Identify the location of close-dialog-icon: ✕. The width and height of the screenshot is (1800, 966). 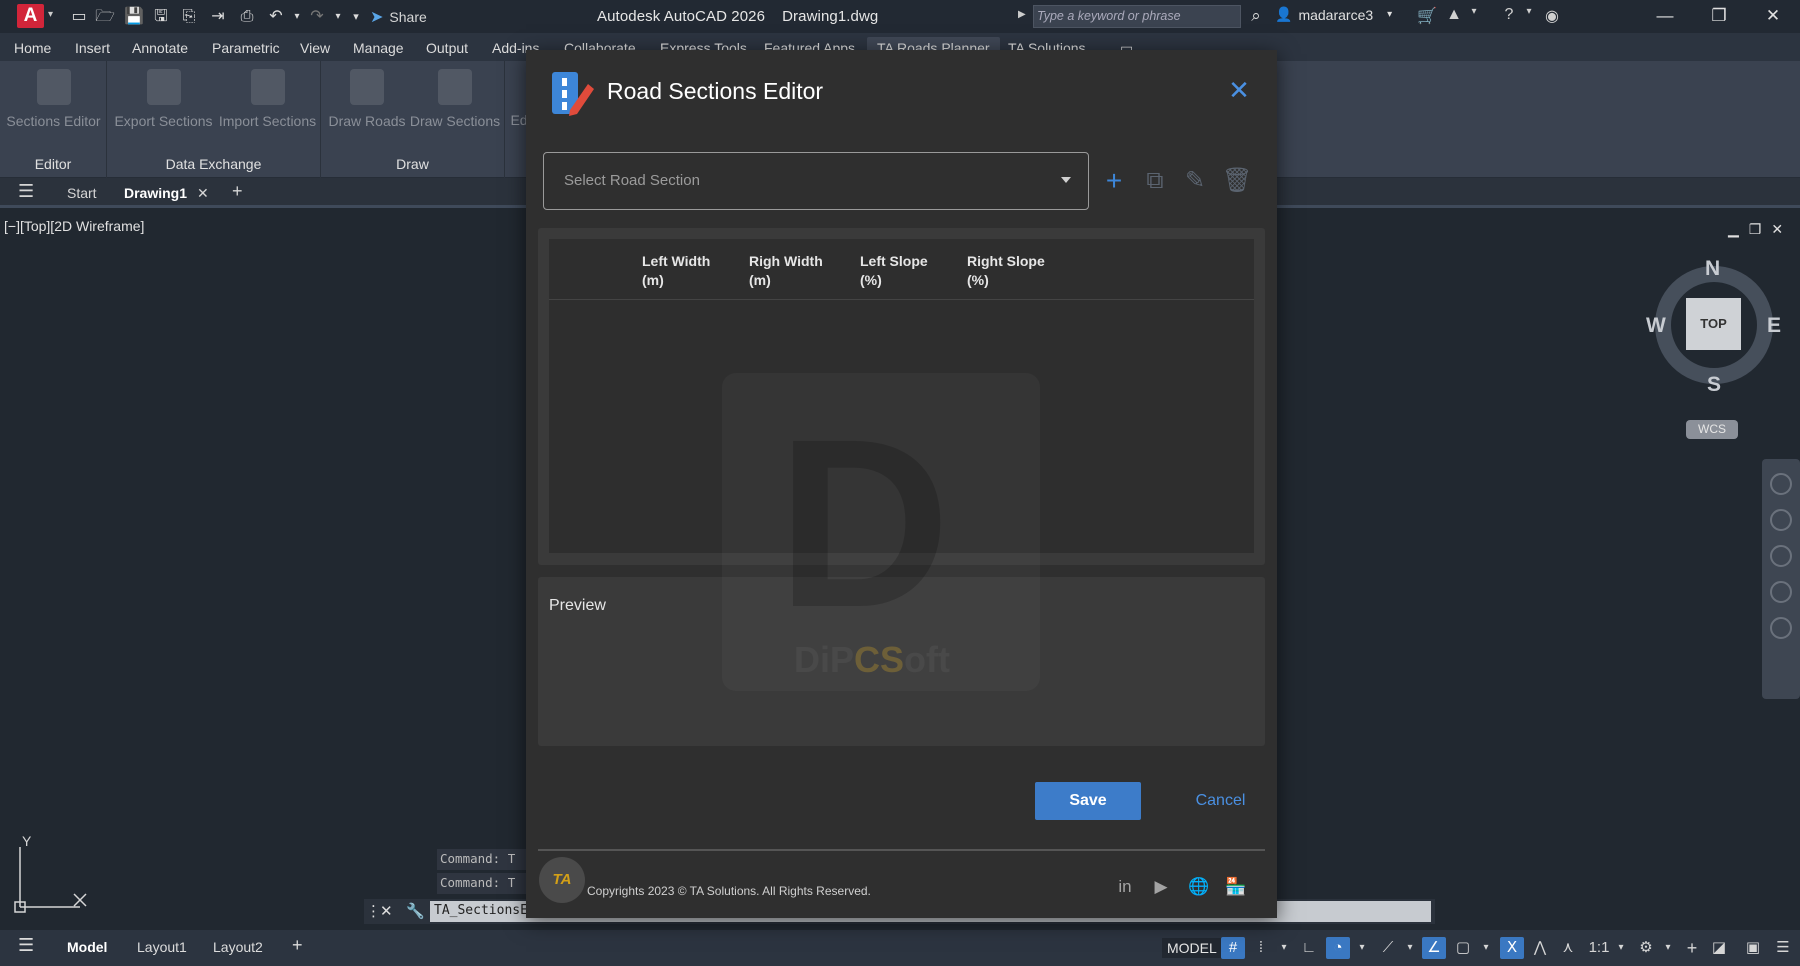
(1239, 90).